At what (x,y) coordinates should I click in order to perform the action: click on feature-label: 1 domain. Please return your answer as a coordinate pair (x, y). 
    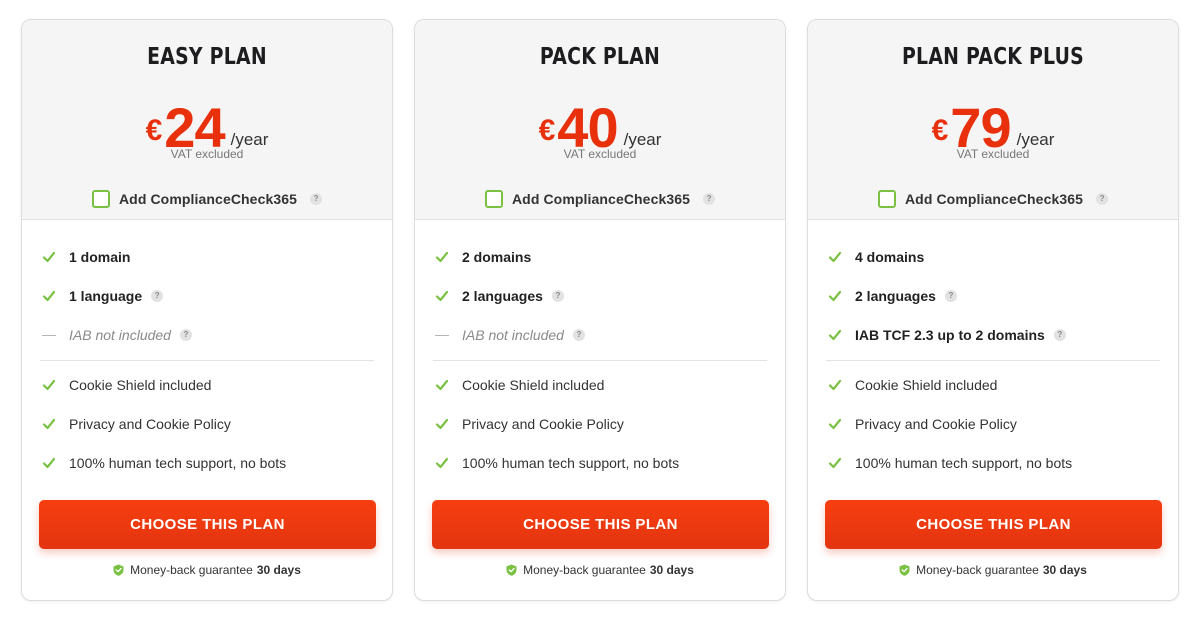
    Looking at the image, I should click on (100, 257).